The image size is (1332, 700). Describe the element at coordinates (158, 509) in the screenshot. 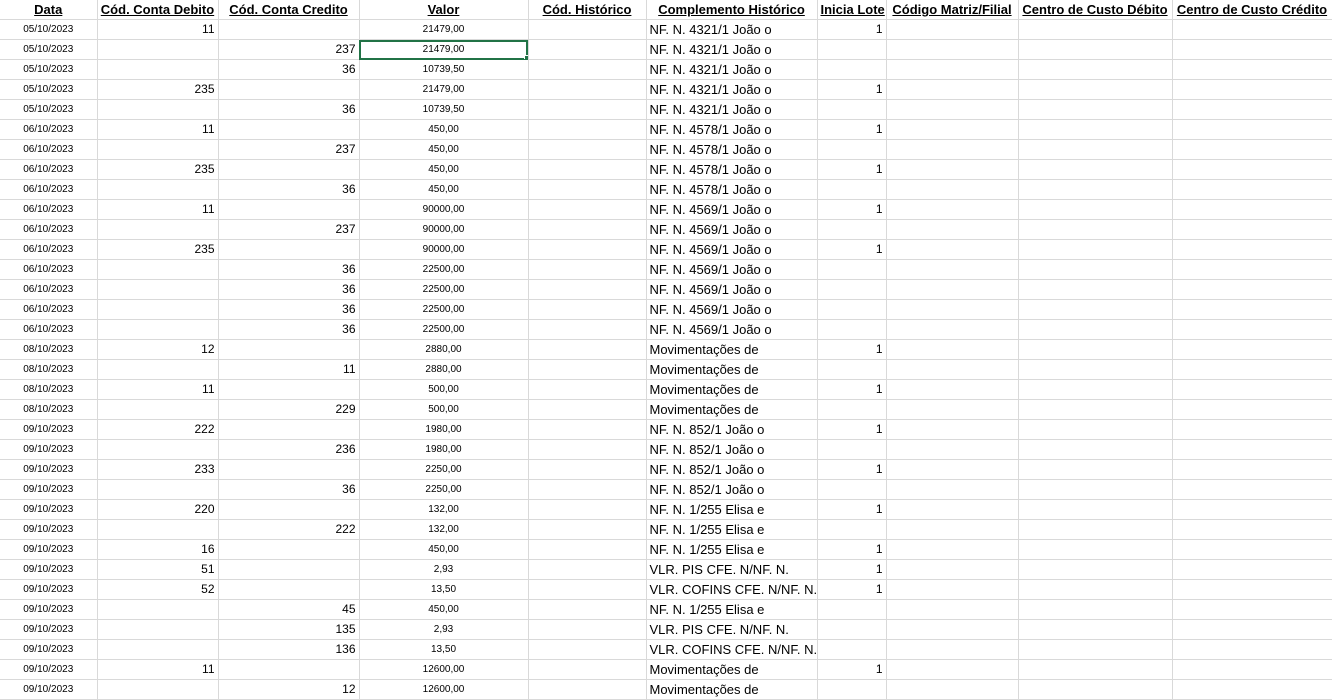

I see `cell-cod-conta-debito: 220` at that location.